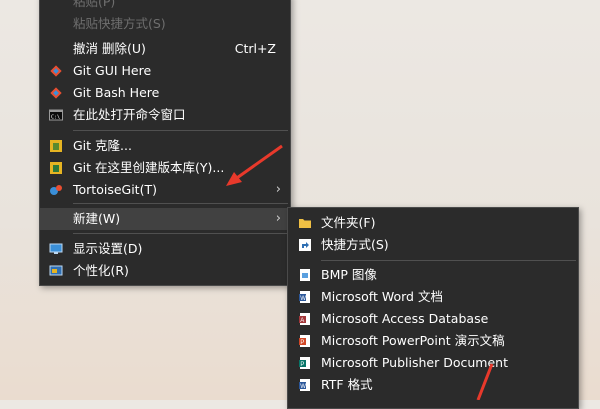 The height and width of the screenshot is (409, 600). Describe the element at coordinates (109, 48) in the screenshot. I see `menu-item-label: 撤消 删除(U)` at that location.